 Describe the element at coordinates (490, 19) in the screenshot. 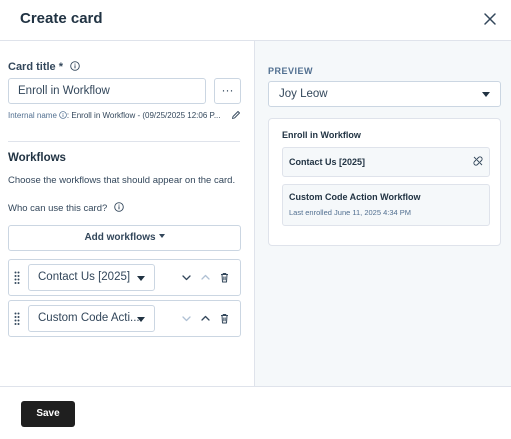

I see `close-icon` at that location.